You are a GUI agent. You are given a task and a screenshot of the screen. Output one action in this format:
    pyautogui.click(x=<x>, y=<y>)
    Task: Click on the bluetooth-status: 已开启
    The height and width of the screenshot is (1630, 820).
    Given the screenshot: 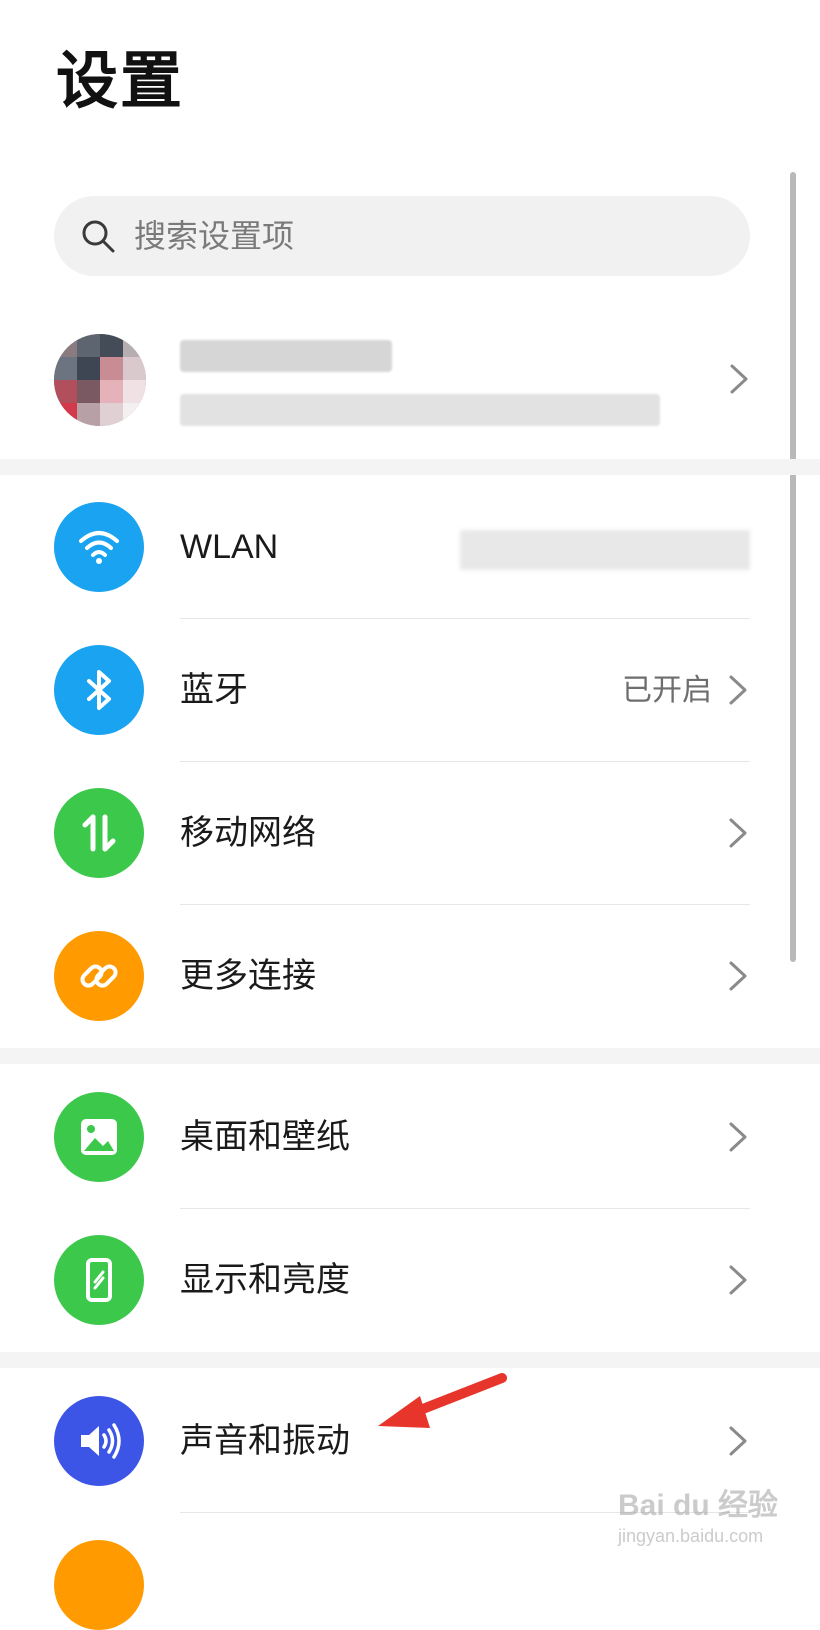 What is the action you would take?
    pyautogui.click(x=667, y=690)
    